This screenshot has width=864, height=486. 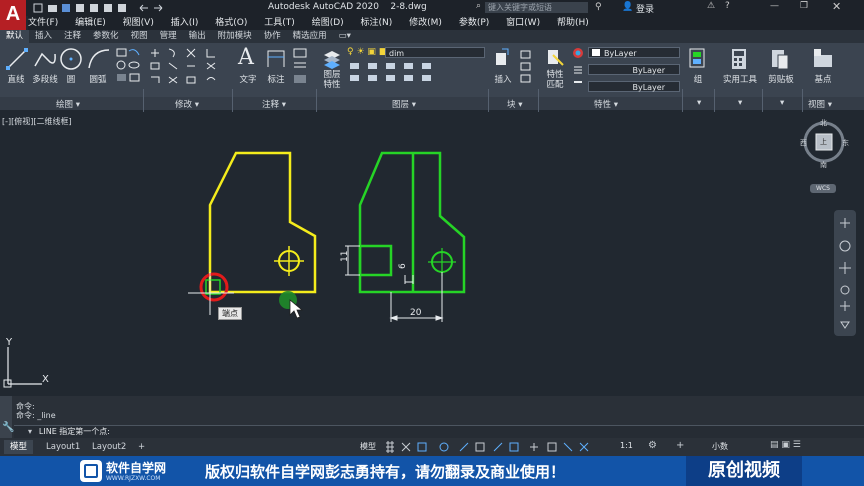 What do you see at coordinates (133, 478) in the screenshot?
I see `site-url: WWW.RJZXW.COM` at bounding box center [133, 478].